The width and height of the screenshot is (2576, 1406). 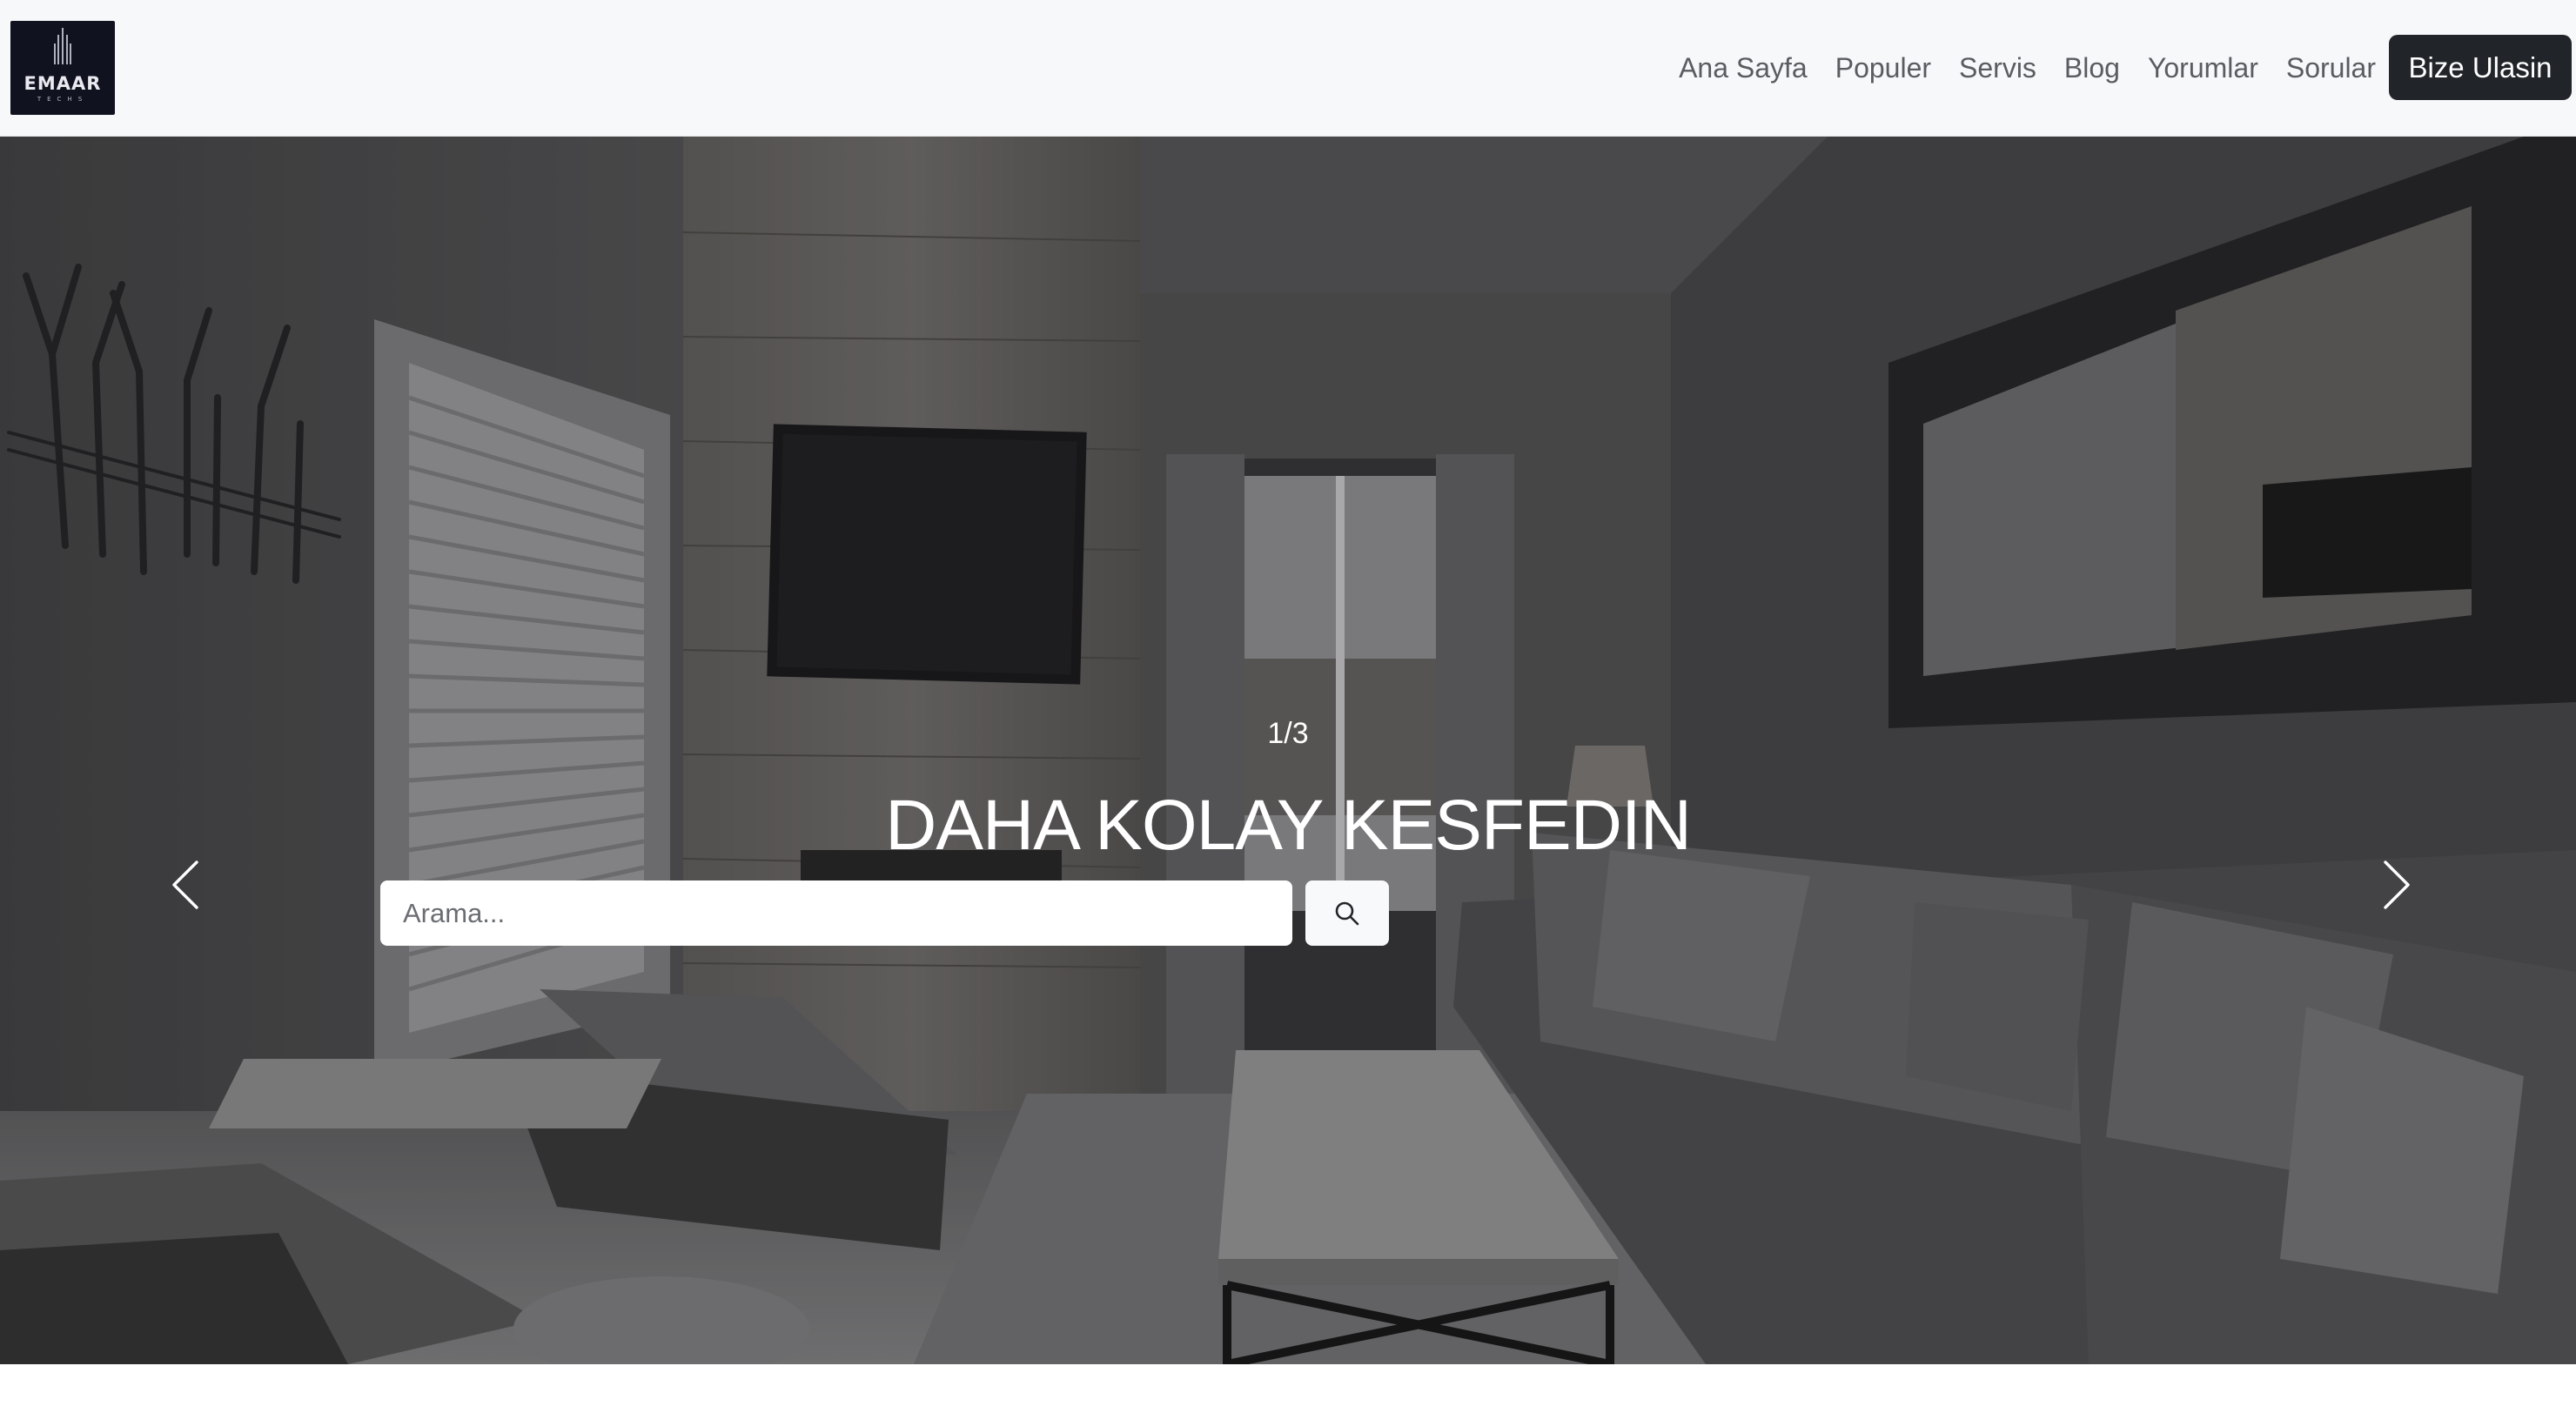 I want to click on carousel-next-button, so click(x=2397, y=885).